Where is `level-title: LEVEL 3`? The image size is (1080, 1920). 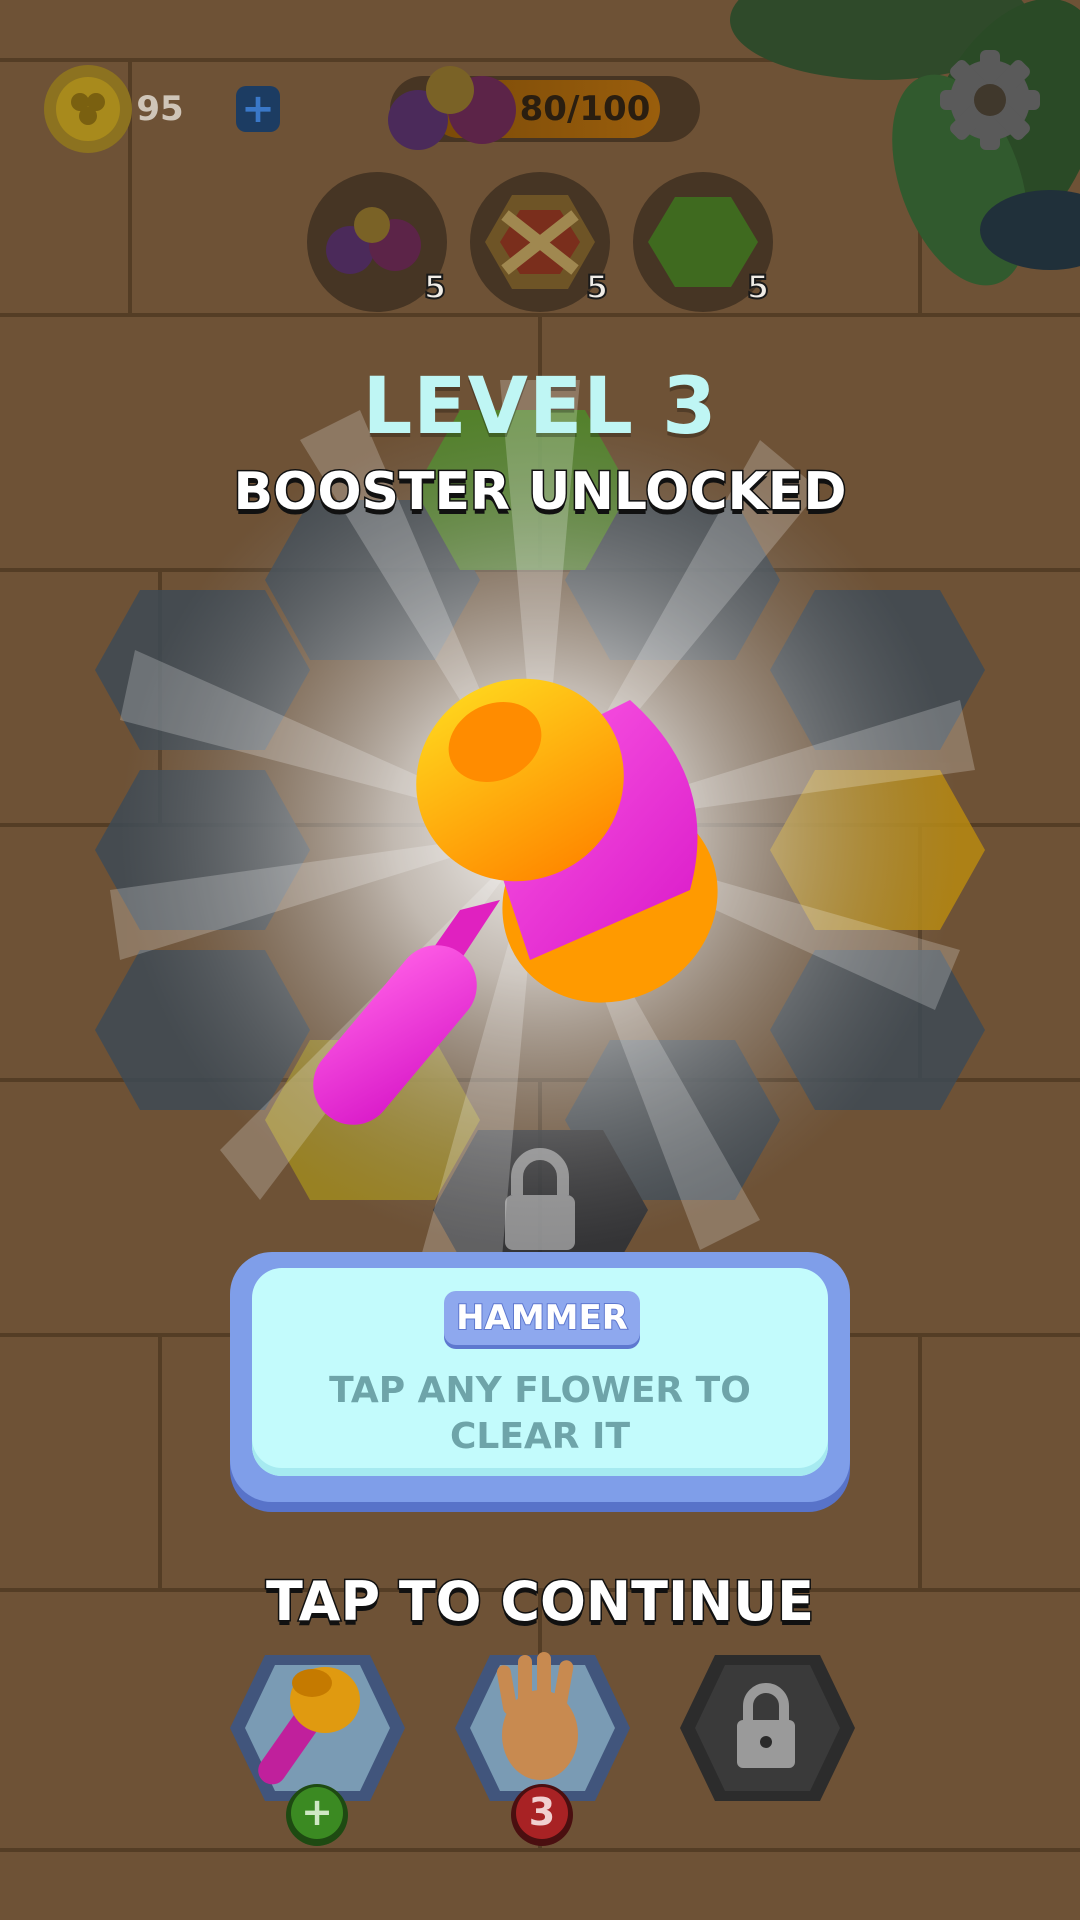
level-title: LEVEL 3 is located at coordinates (540, 407).